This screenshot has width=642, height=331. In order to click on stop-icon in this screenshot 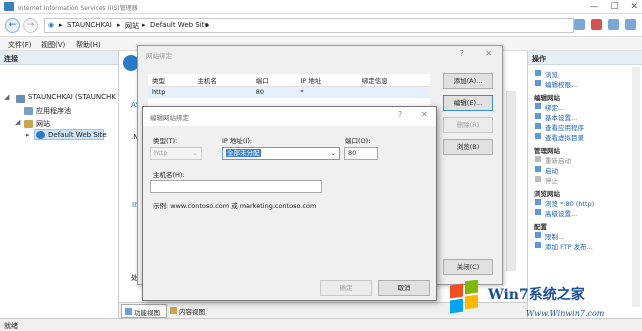, I will do `click(596, 24)`.